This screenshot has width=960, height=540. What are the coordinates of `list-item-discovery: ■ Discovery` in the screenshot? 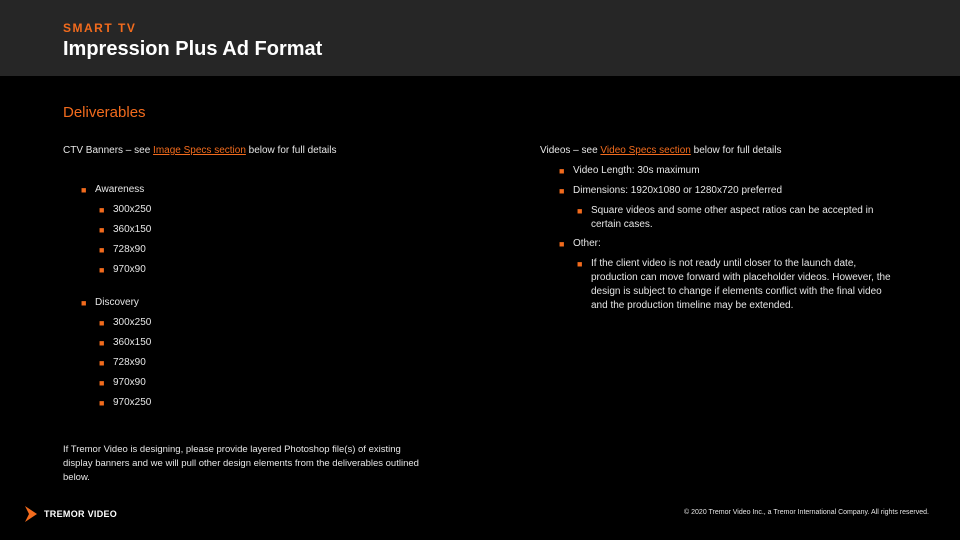 It's located at (110, 303).